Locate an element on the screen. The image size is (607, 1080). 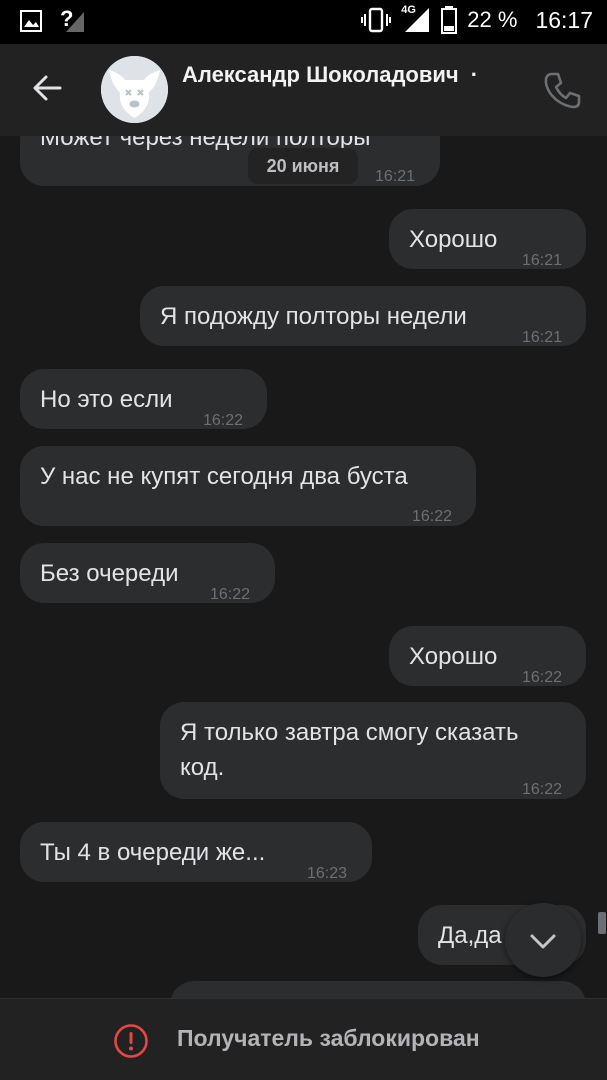
message-text: Да,да is located at coordinates (470, 935).